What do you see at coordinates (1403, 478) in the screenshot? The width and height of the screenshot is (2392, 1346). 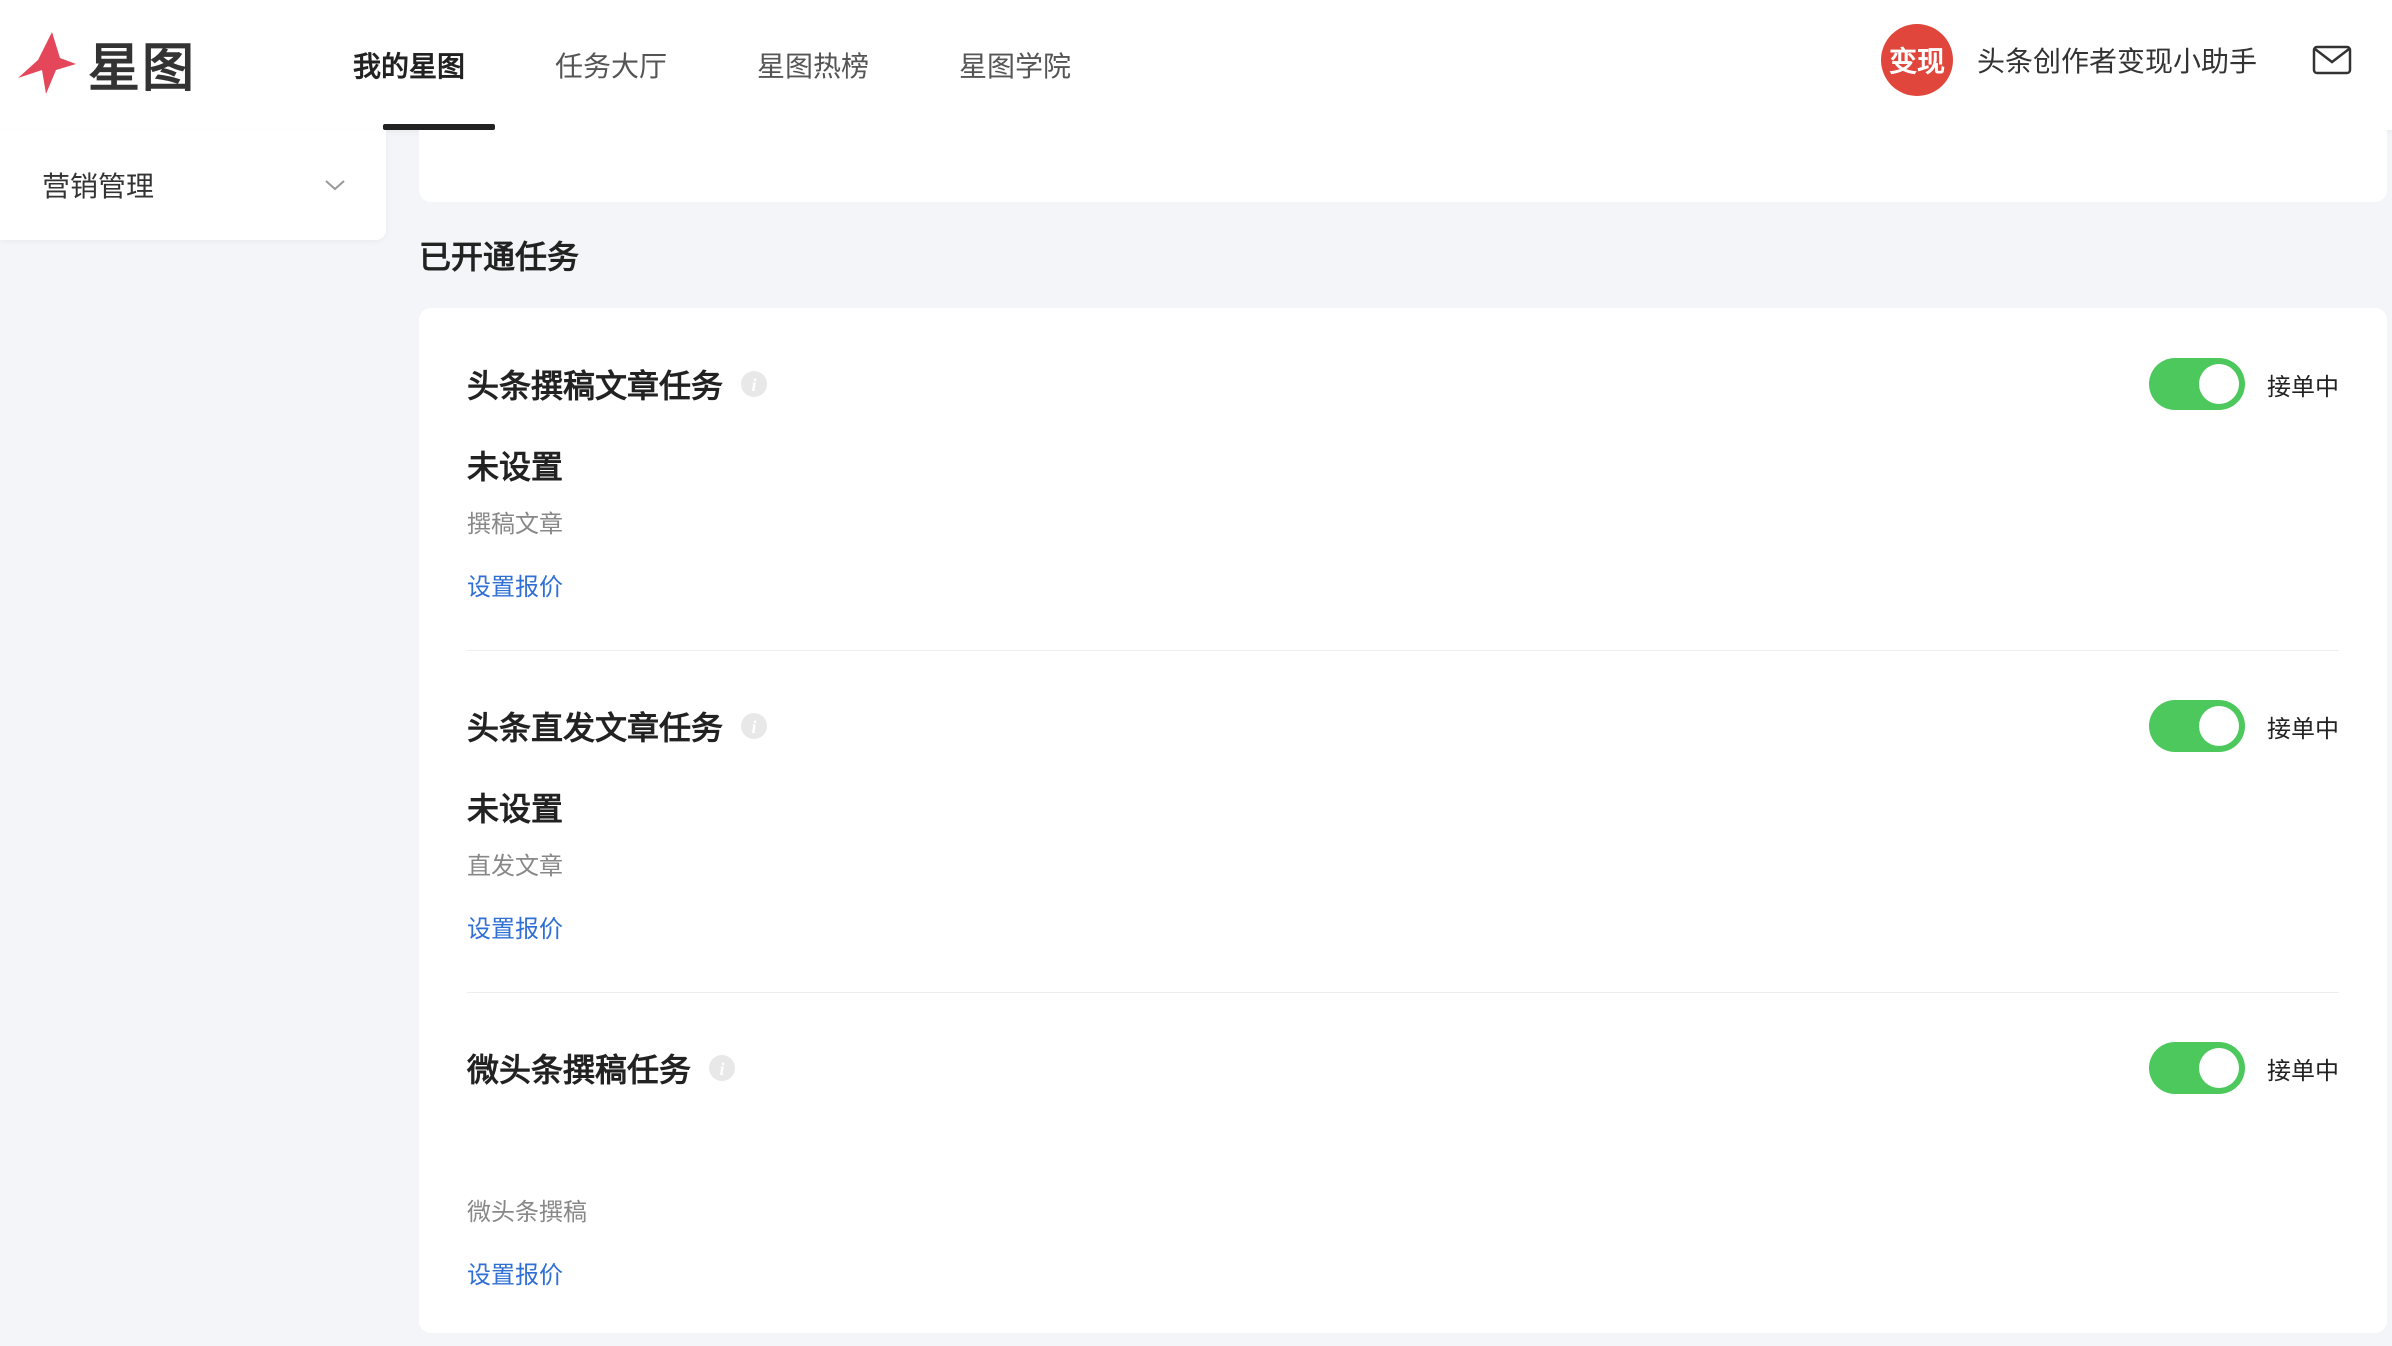 I see `task-item: 头条撰稿文章任务 i 接单中 未设置 撰稿文章 设置报价` at bounding box center [1403, 478].